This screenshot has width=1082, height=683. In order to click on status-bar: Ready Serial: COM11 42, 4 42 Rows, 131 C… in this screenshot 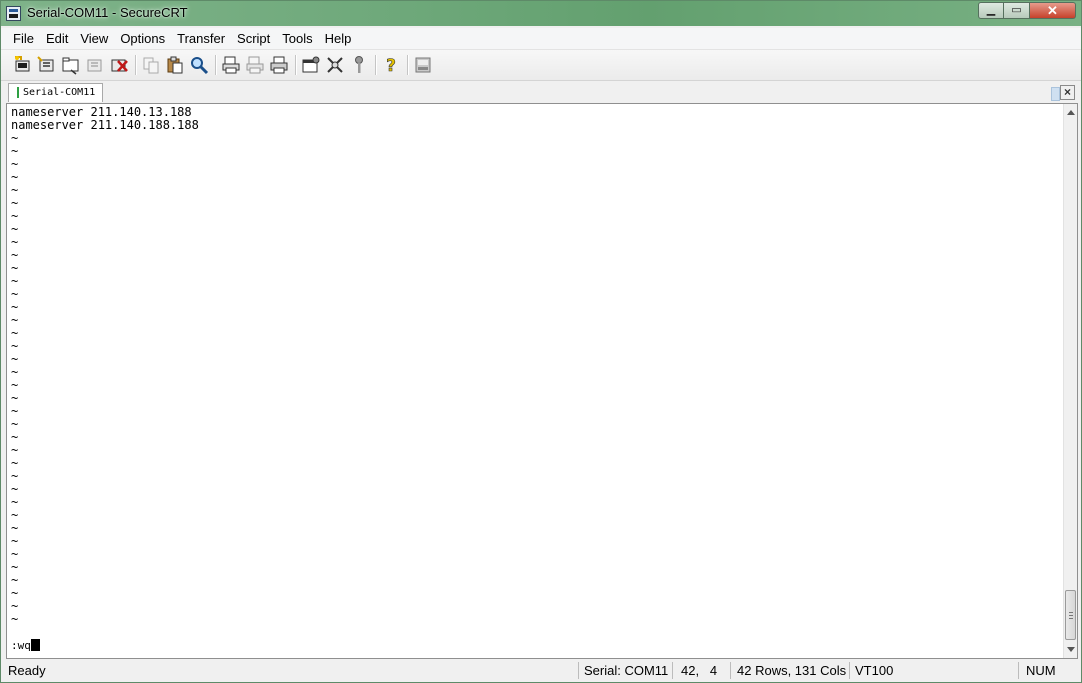, I will do `click(541, 671)`.